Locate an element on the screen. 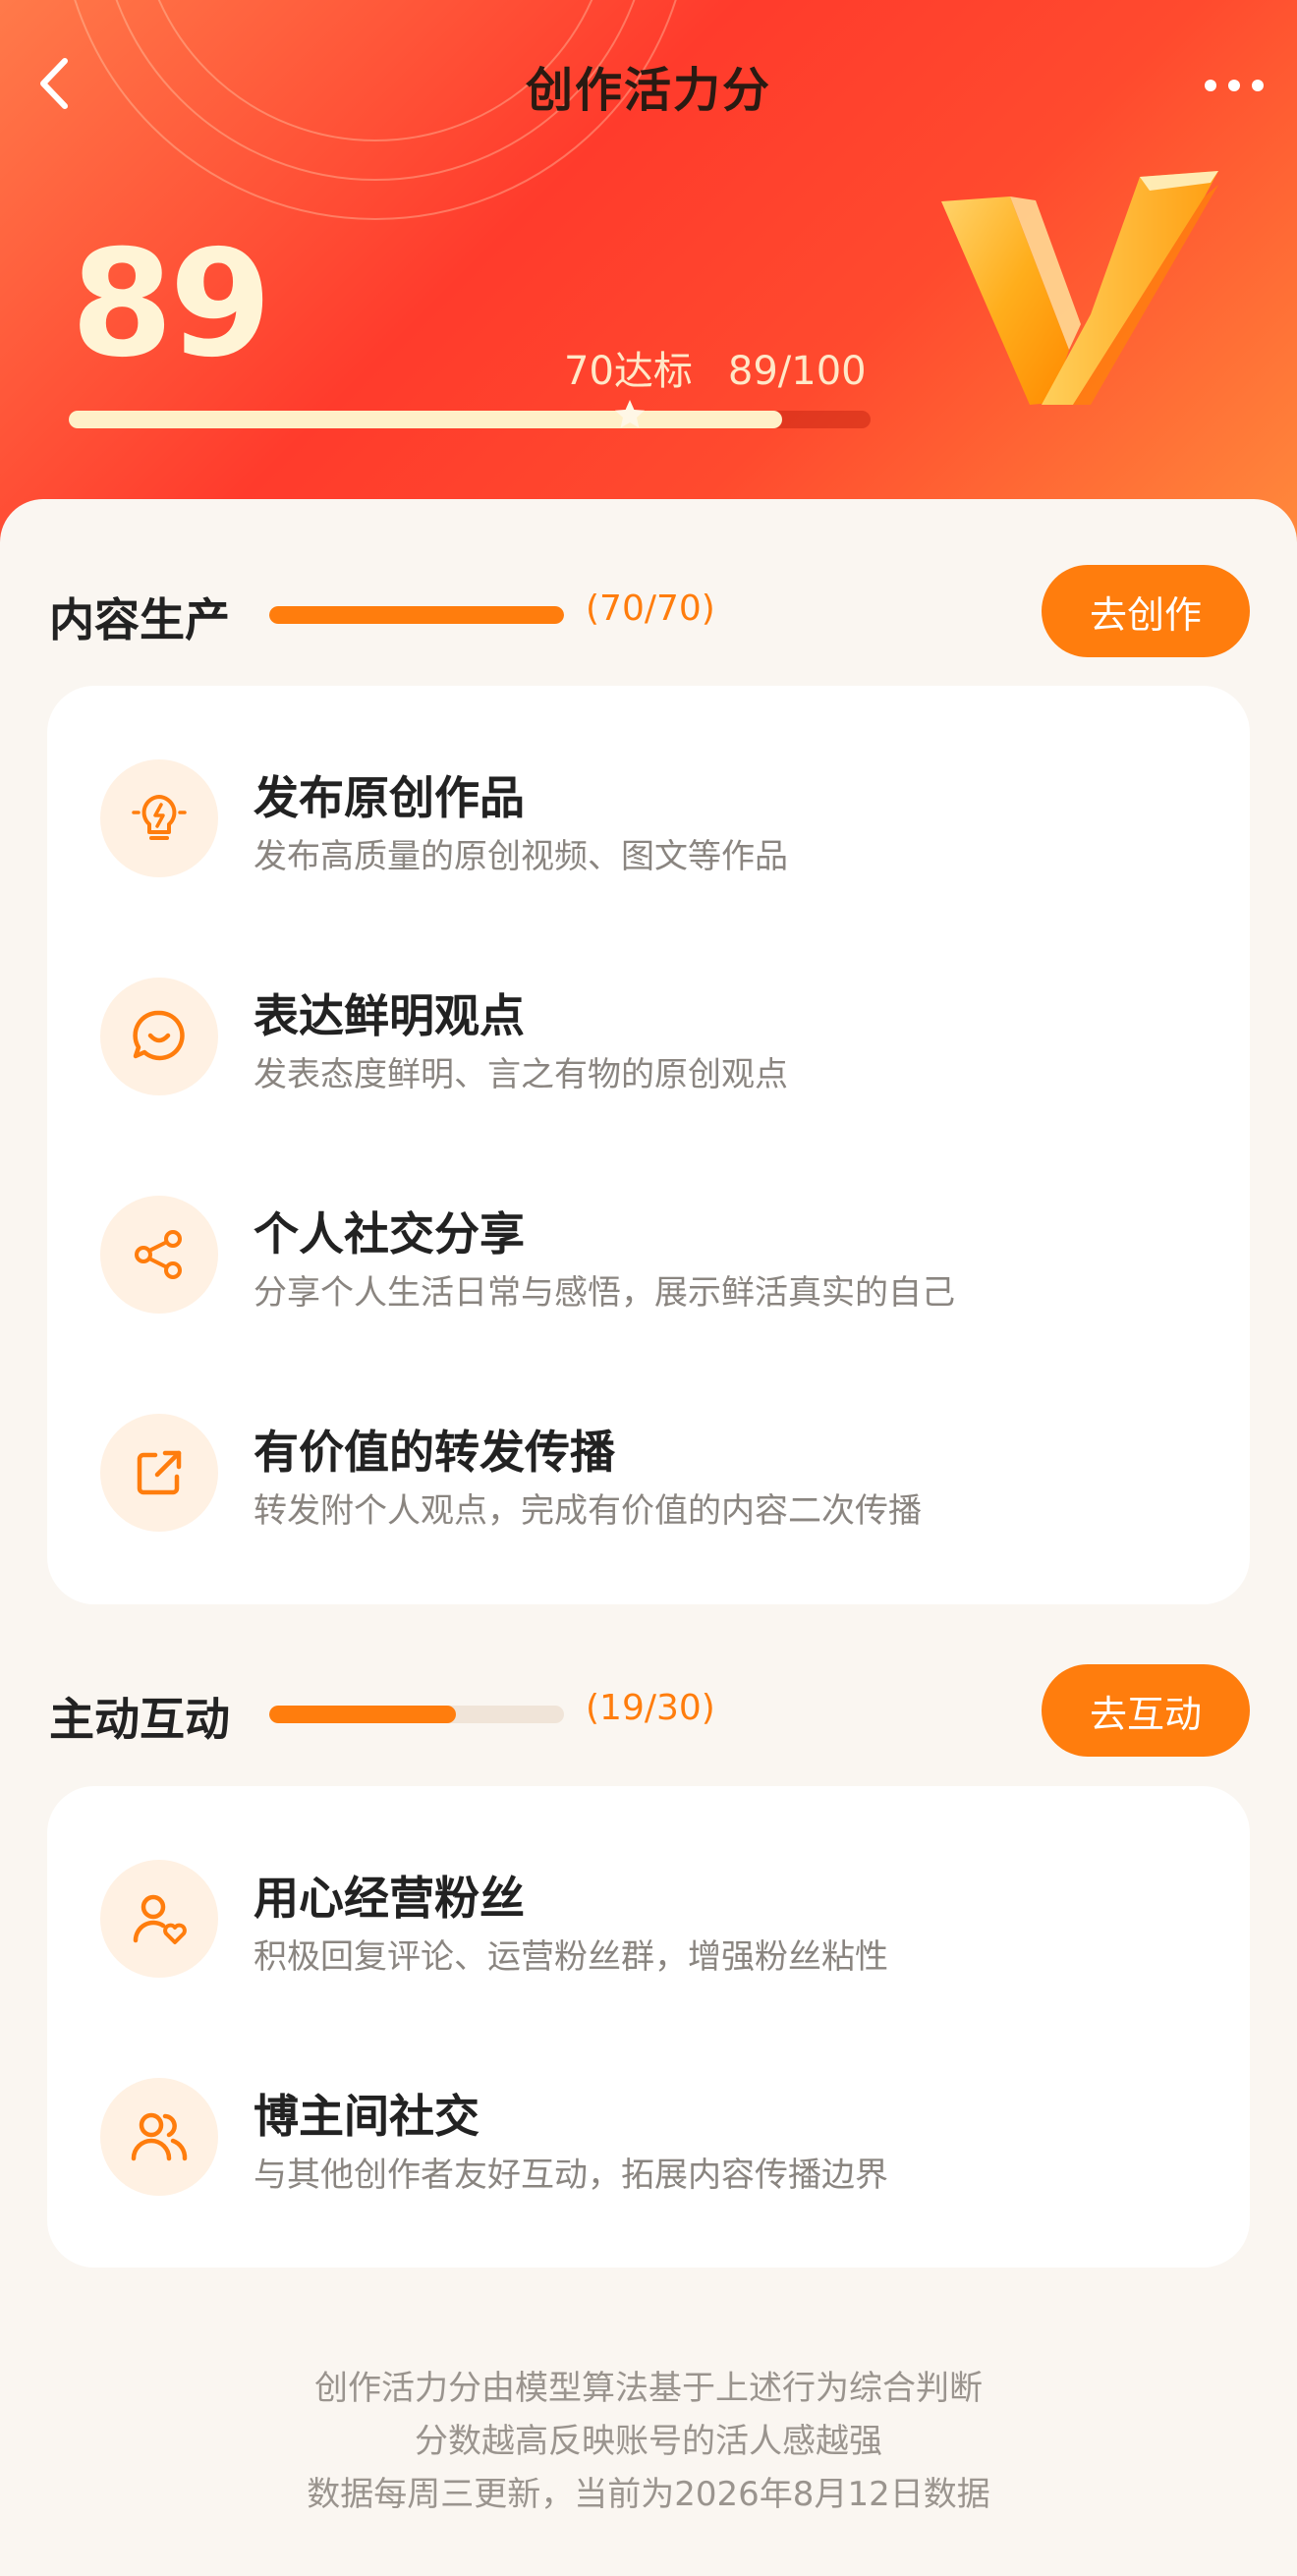 The height and width of the screenshot is (2576, 1297). item-description: 分享个人生活日常与感悟，展示鲜活真实的自己 is located at coordinates (604, 1293).